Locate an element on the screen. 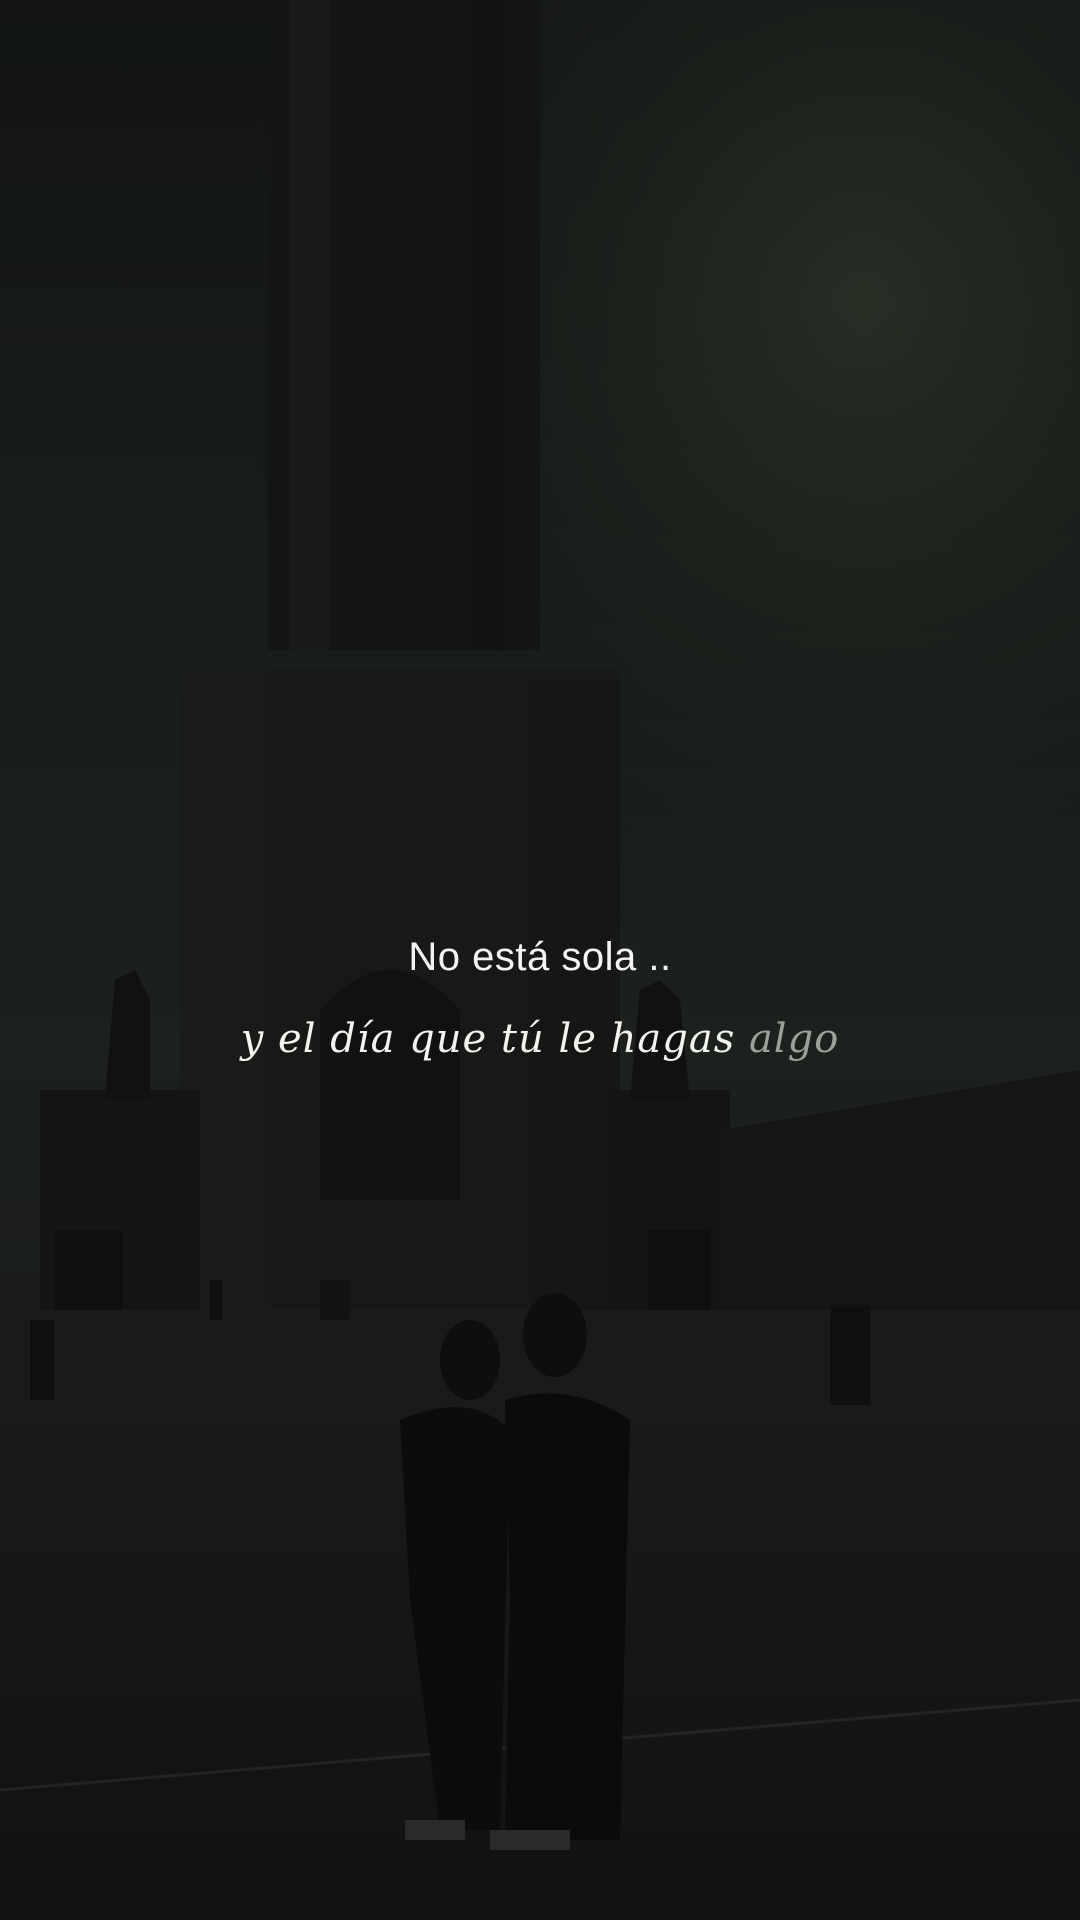 This screenshot has width=1080, height=1920. caption-line-1: No está sola .. is located at coordinates (540, 957).